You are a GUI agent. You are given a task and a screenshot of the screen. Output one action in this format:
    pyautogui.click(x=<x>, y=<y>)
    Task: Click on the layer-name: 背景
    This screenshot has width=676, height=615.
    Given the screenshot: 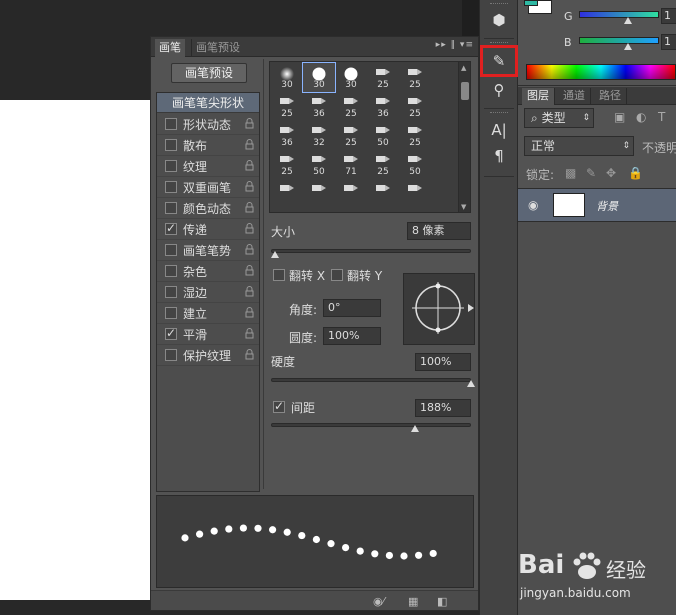 What is the action you would take?
    pyautogui.click(x=607, y=206)
    